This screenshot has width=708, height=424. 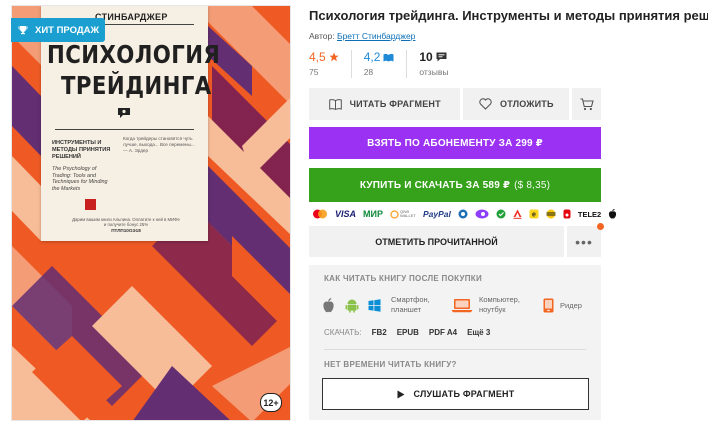 I want to click on sberbank-icon, so click(x=501, y=214).